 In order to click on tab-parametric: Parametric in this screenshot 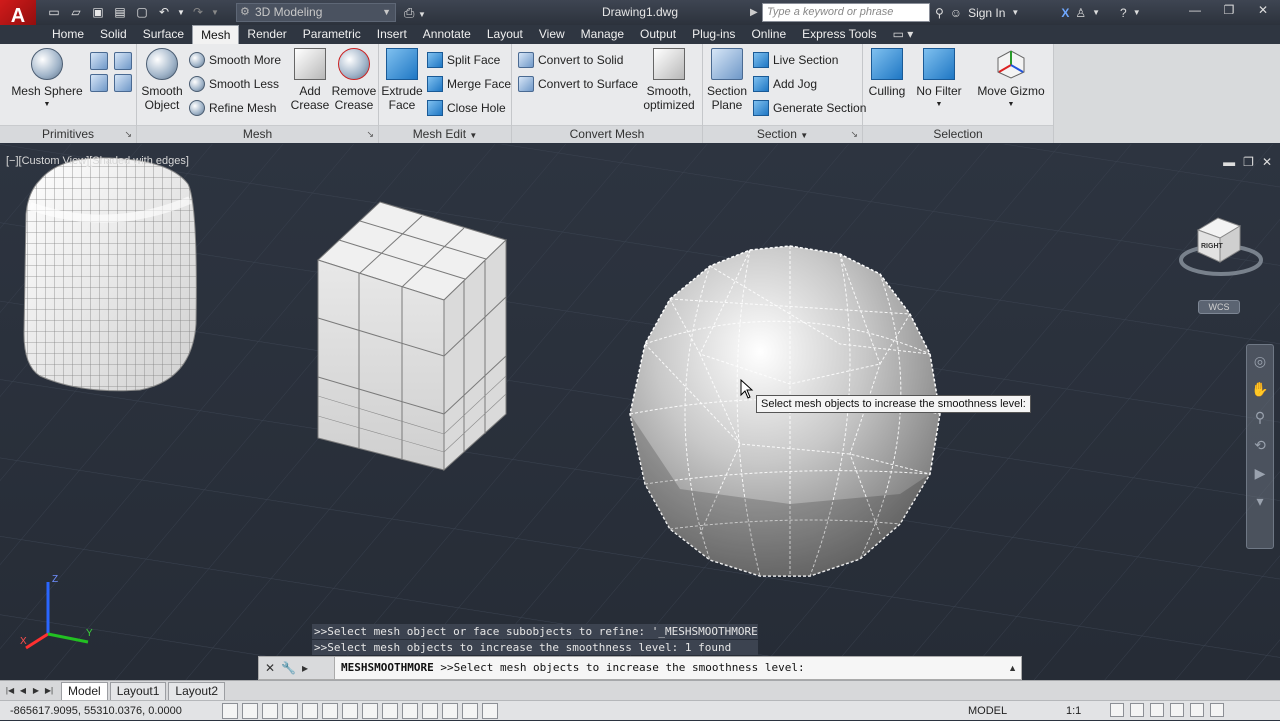, I will do `click(332, 34)`.